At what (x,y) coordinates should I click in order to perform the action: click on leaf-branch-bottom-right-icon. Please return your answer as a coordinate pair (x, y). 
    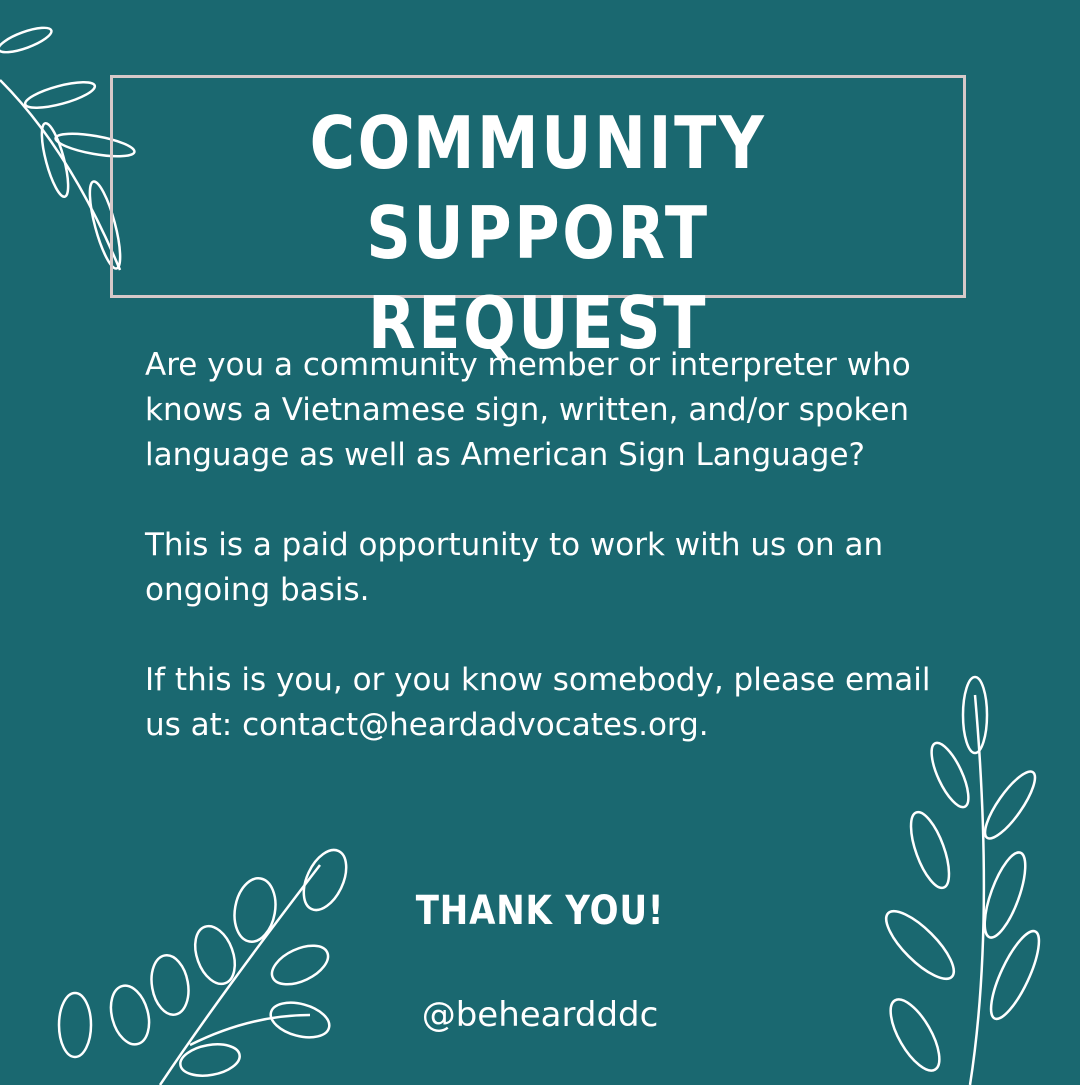
    Looking at the image, I should click on (962, 880).